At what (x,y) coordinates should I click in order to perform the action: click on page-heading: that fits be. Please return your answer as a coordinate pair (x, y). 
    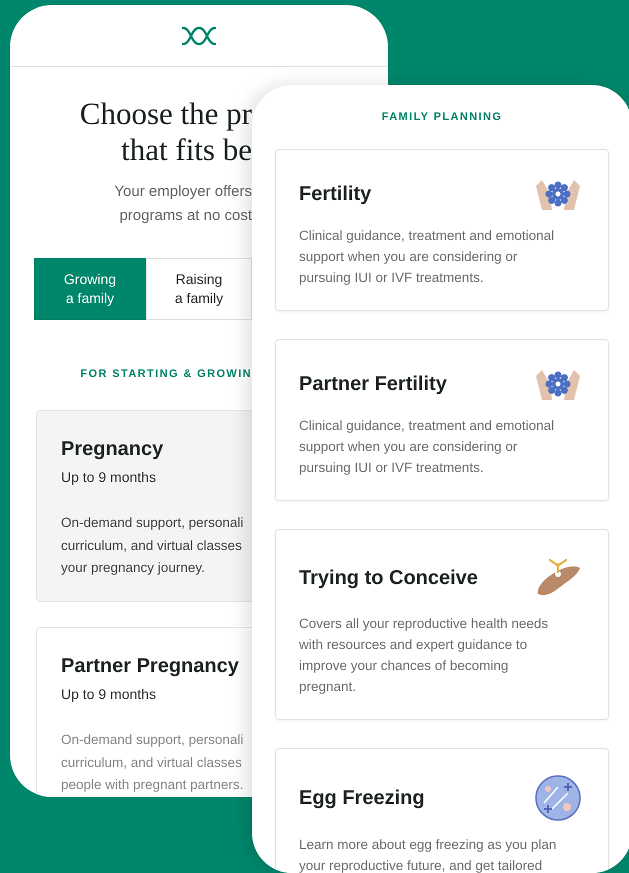
    Looking at the image, I should click on (186, 150).